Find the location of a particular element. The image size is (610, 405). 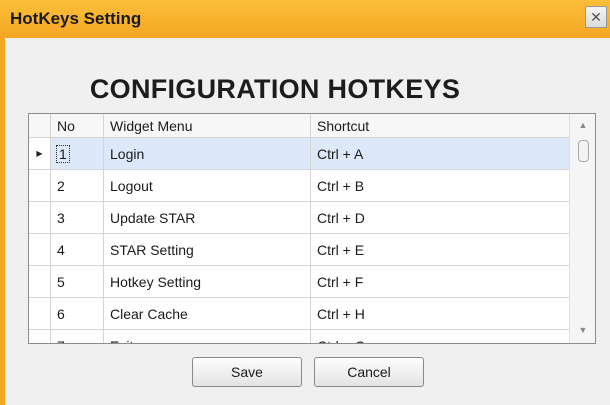

cell-shortcut: Ctrl + A is located at coordinates (440, 154).